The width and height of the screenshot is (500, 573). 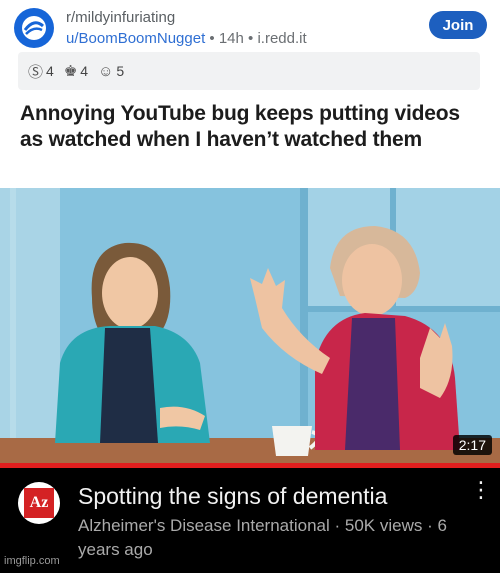 What do you see at coordinates (106, 71) in the screenshot?
I see `wholesome-award-icon: ☺` at bounding box center [106, 71].